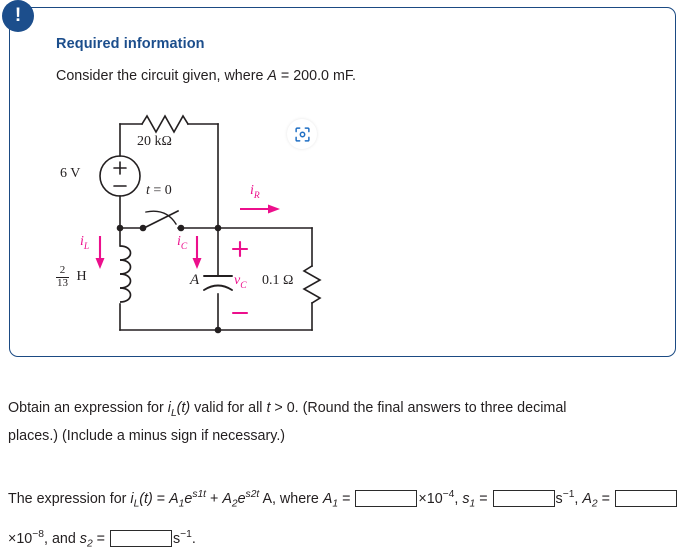  Describe the element at coordinates (38, 534) in the screenshot. I see `expr-pow8-exp: −8` at that location.